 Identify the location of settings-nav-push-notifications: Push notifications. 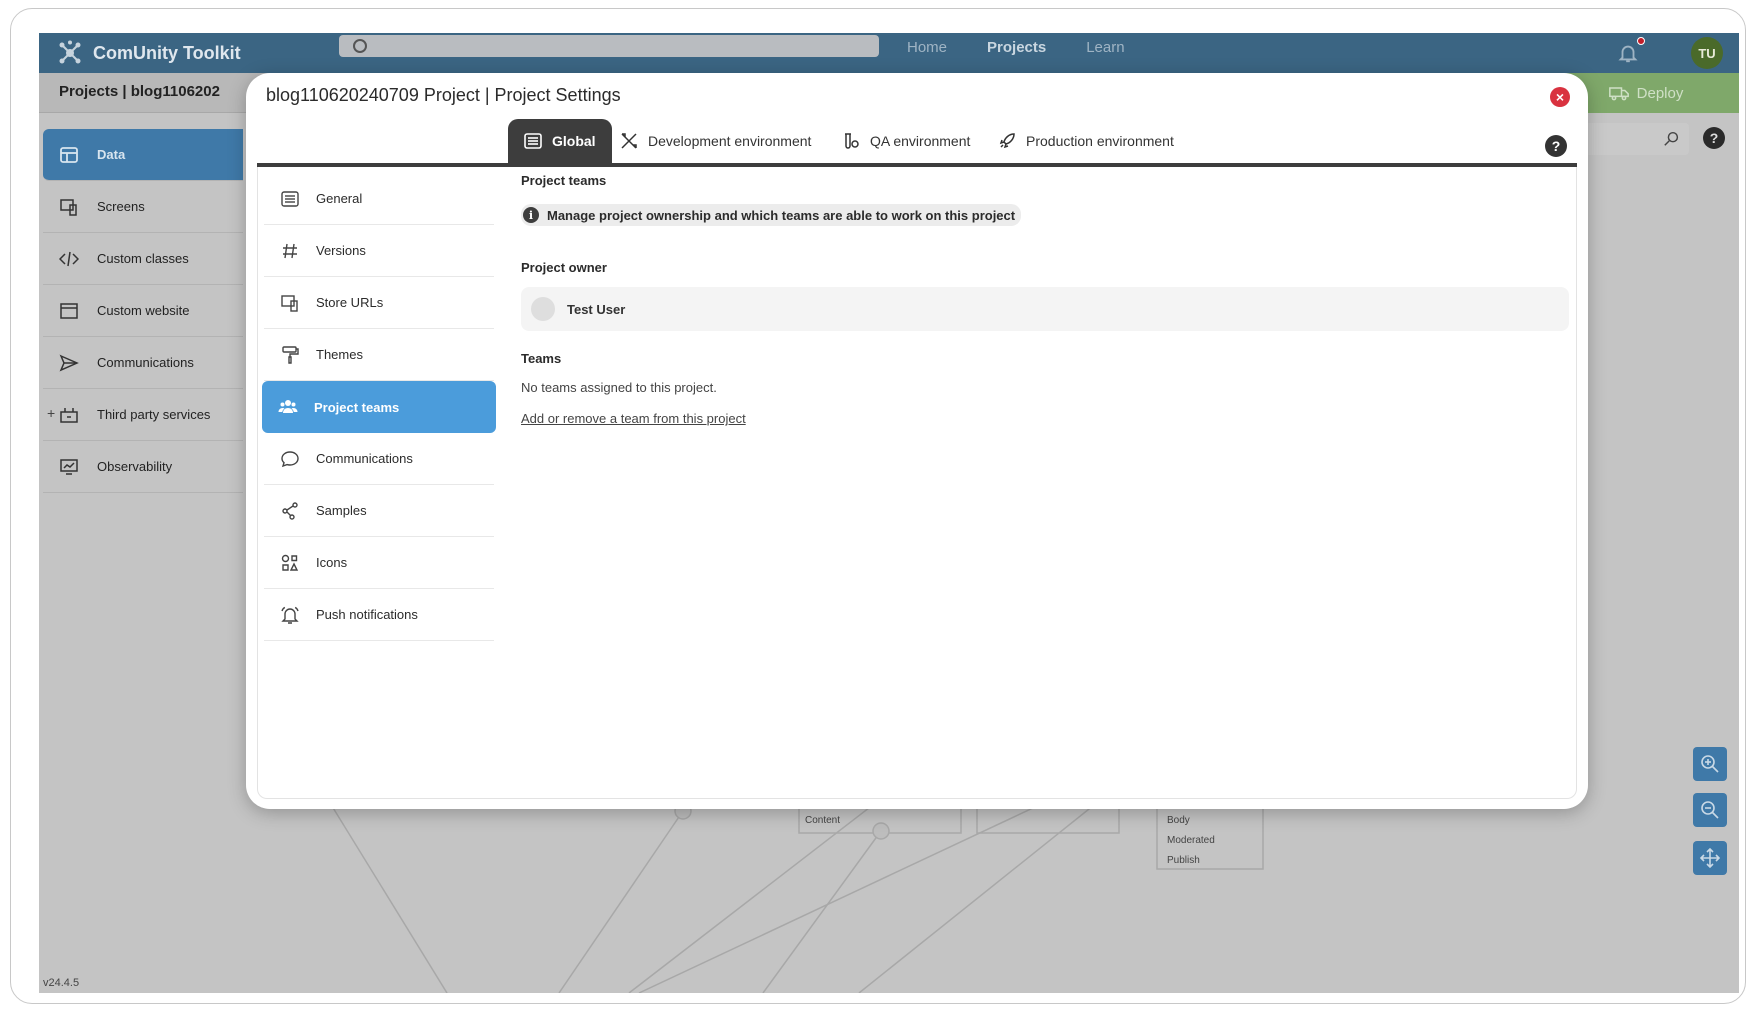
(379, 615).